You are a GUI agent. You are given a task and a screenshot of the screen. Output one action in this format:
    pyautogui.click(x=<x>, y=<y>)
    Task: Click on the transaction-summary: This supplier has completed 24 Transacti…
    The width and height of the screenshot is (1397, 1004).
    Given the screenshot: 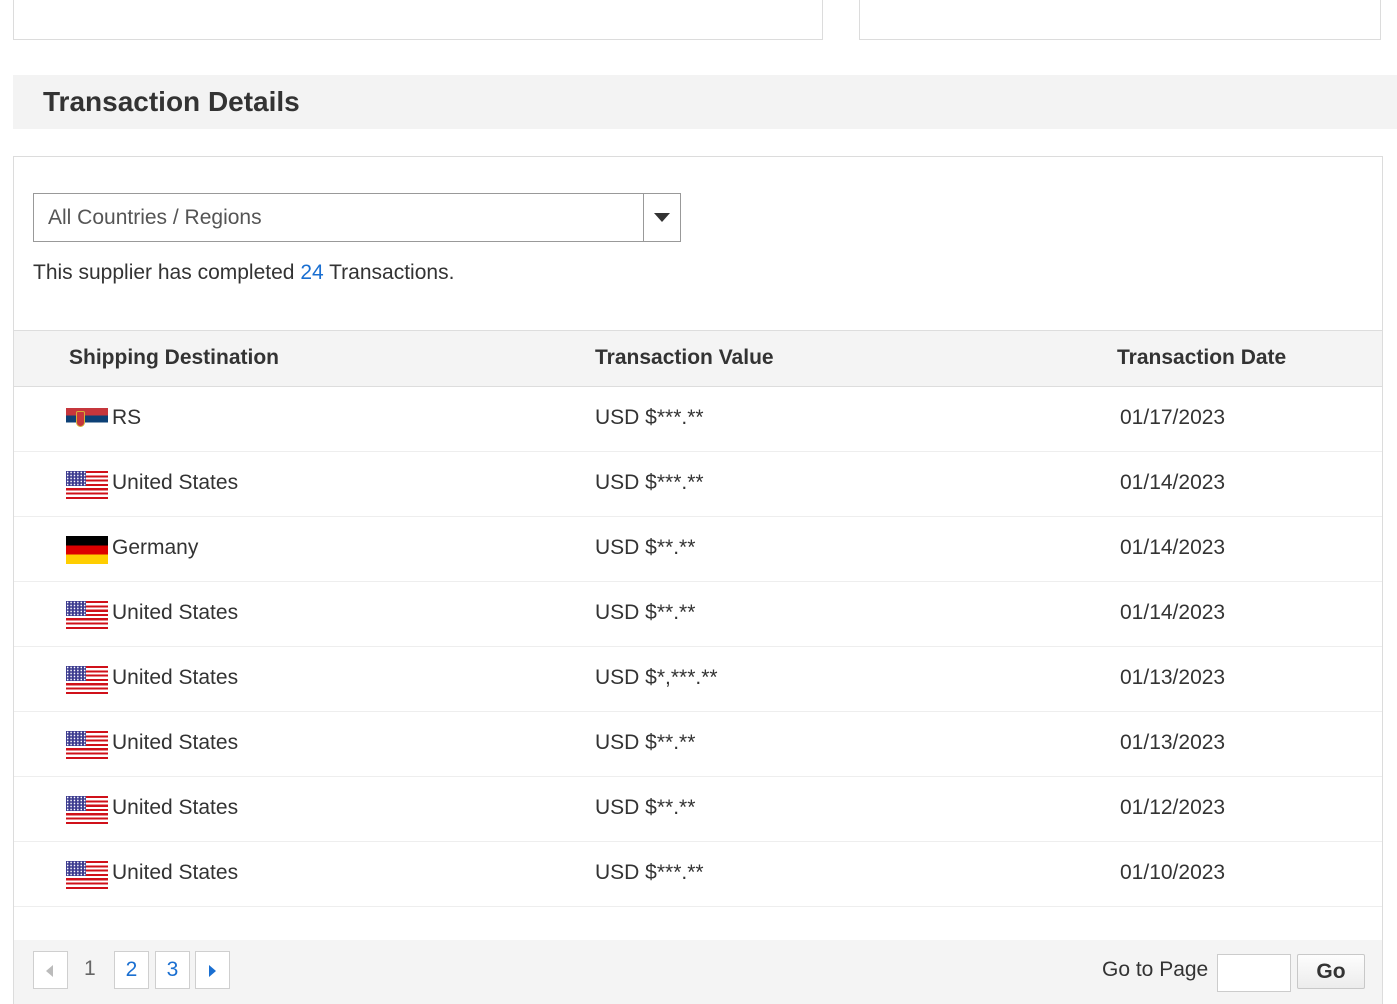 What is the action you would take?
    pyautogui.click(x=243, y=273)
    